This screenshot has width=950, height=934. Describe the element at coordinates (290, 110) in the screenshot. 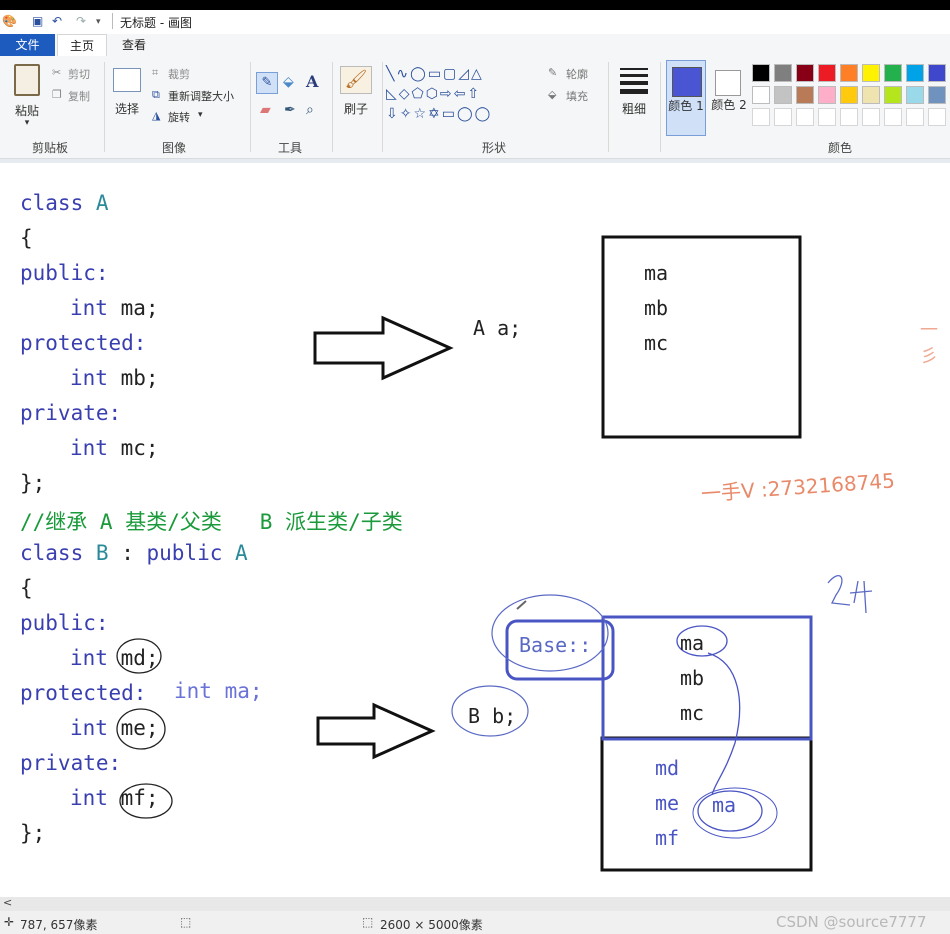

I see `color-picker-icon: ✒` at that location.